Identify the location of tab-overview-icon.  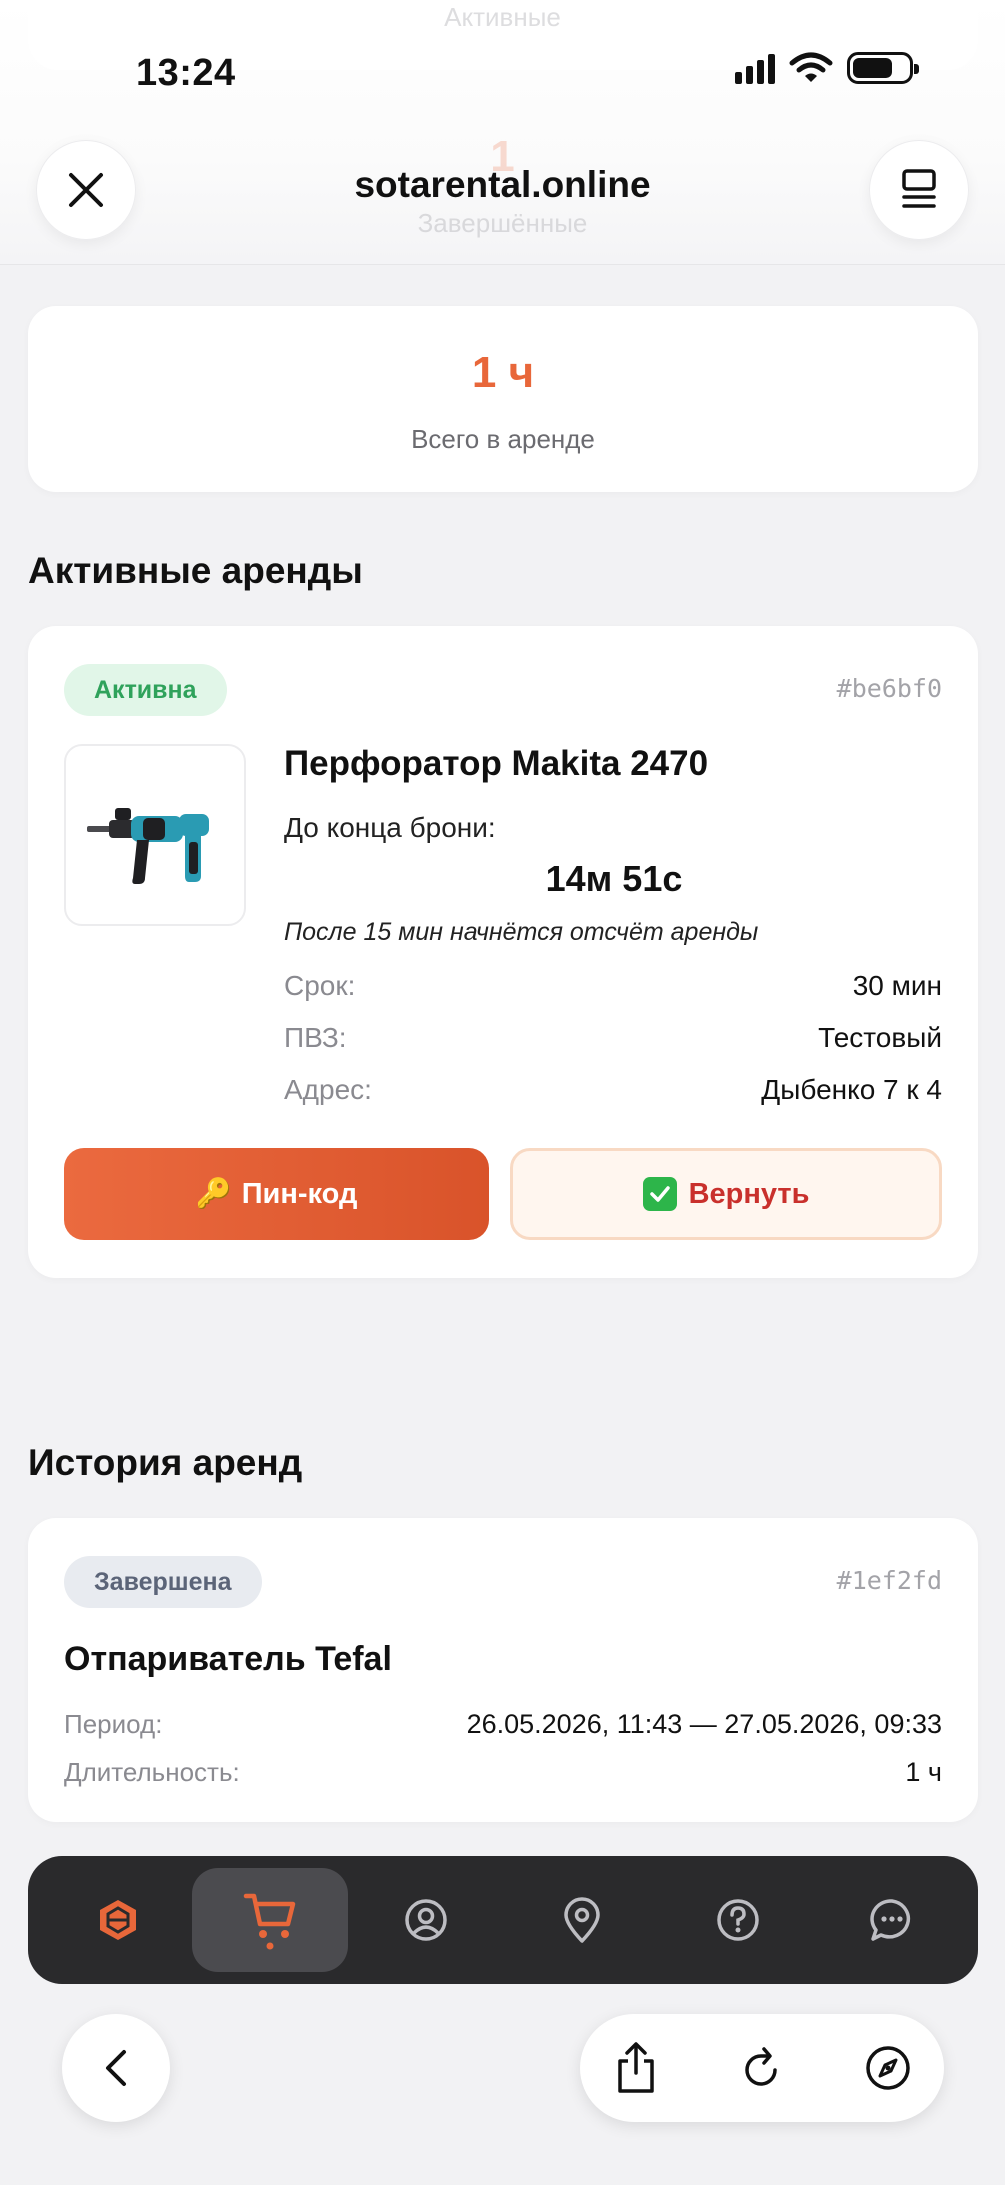
(919, 188).